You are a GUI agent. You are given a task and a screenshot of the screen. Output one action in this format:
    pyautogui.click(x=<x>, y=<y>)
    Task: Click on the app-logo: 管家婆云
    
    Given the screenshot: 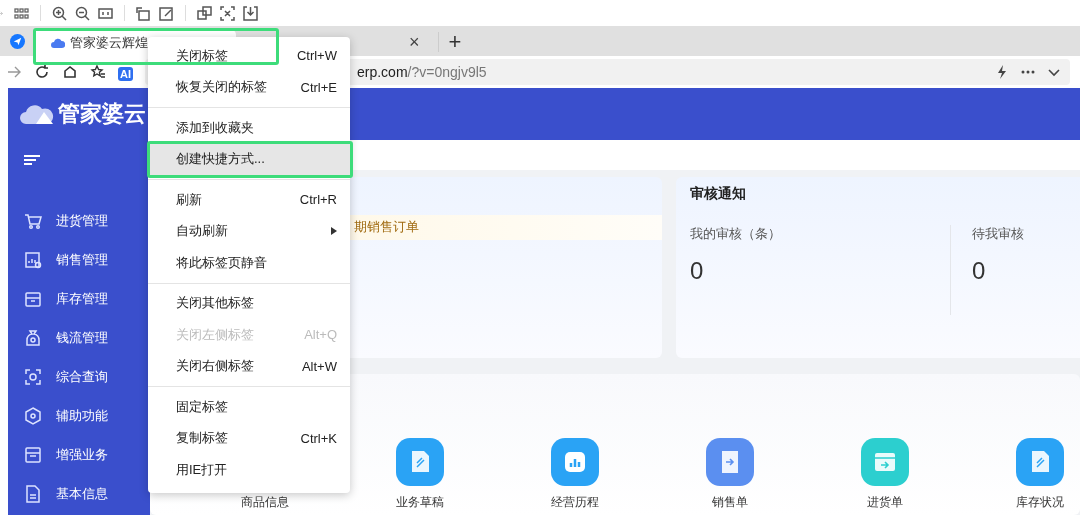 What is the action you would take?
    pyautogui.click(x=102, y=114)
    